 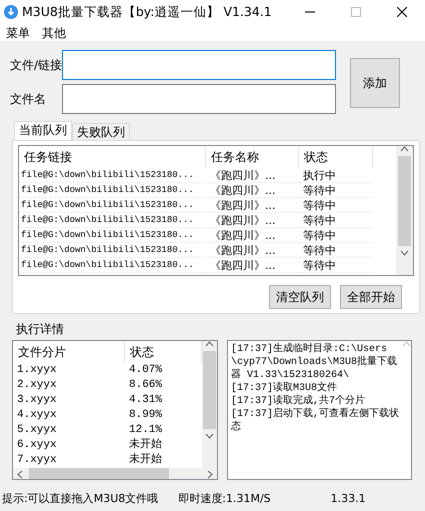 I want to click on window-title: M3U8批量下载器【by:逍遥一仙】 V1.34.1, so click(x=147, y=11).